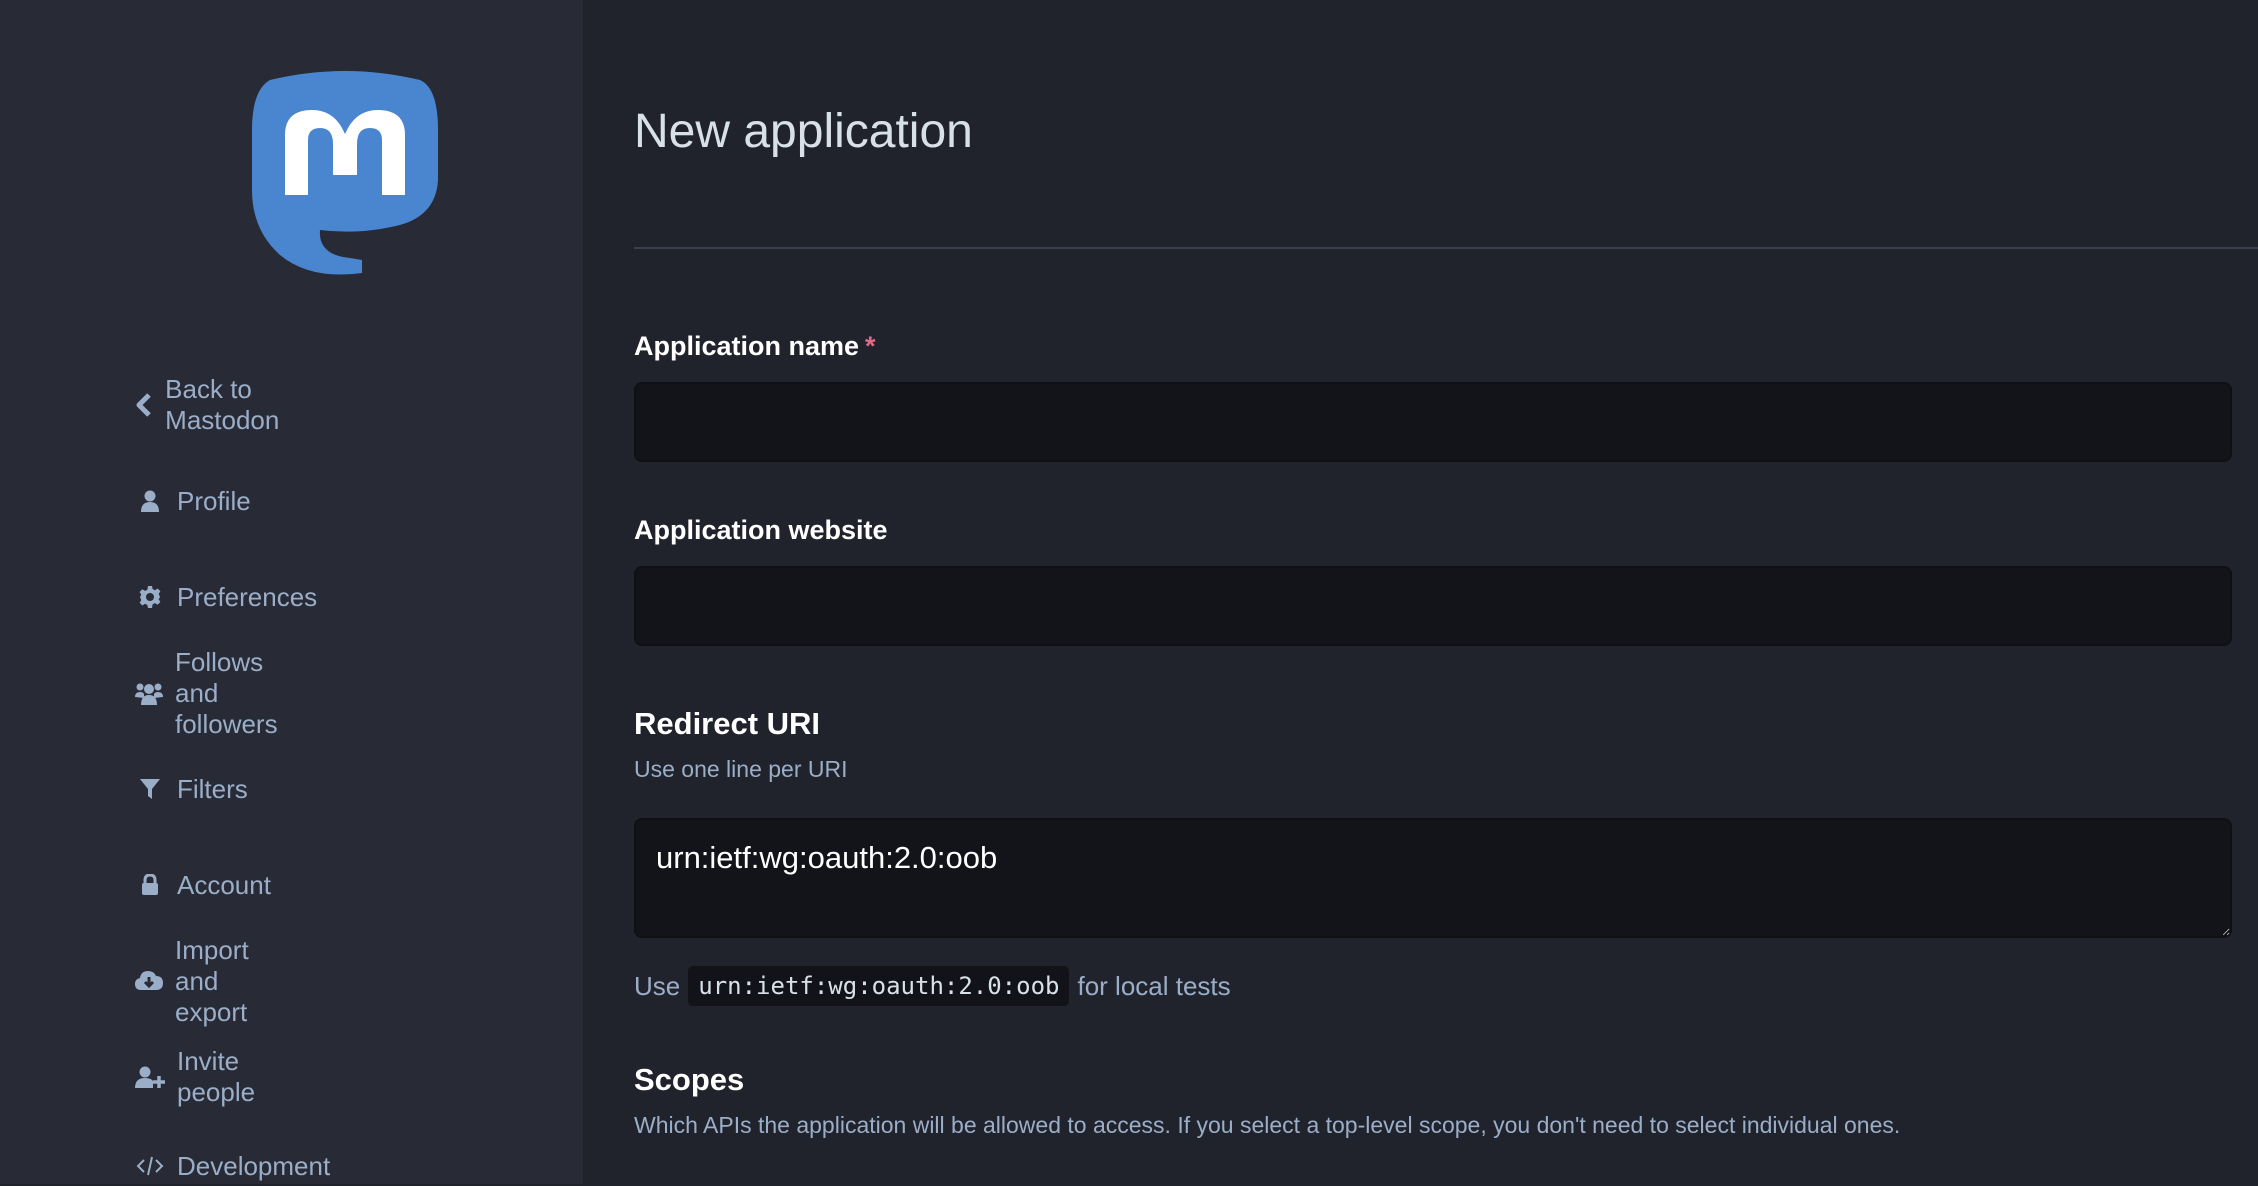  Describe the element at coordinates (689, 1079) in the screenshot. I see `scopes-title: Scopes` at that location.